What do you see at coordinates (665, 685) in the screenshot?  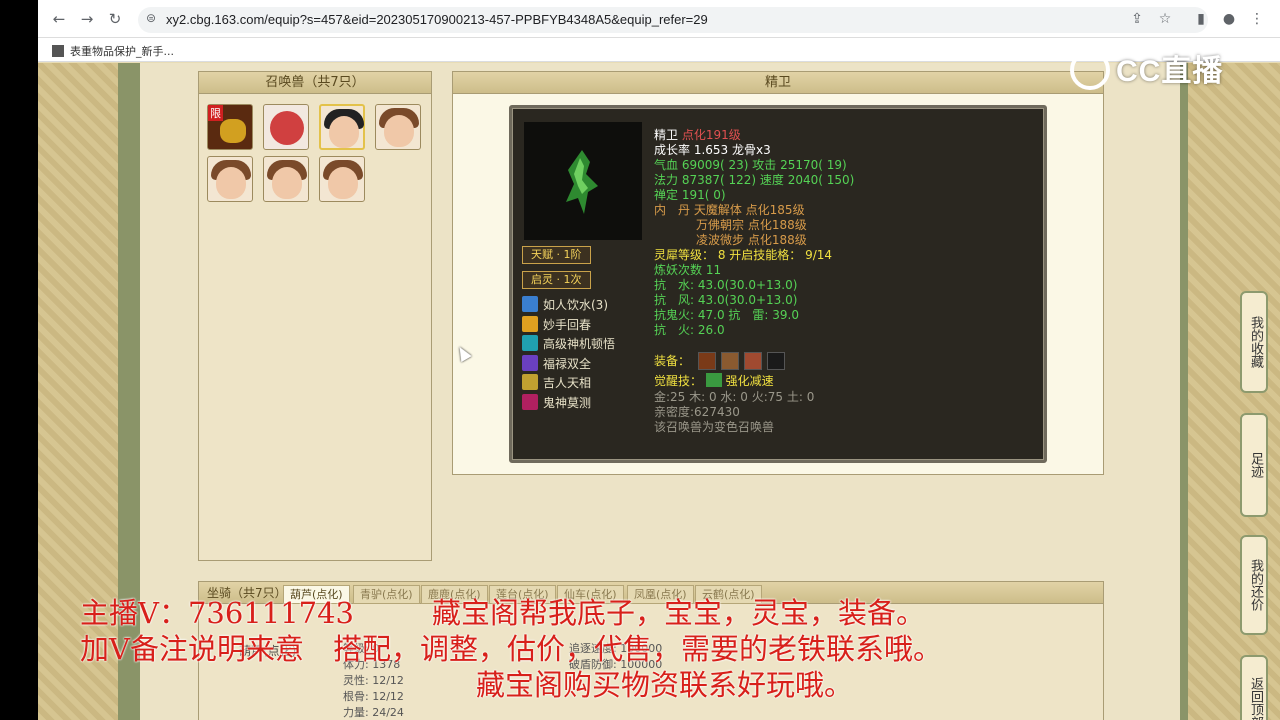 I see `overlay-line3: 藏宝阁购买物资联系好玩哦。` at bounding box center [665, 685].